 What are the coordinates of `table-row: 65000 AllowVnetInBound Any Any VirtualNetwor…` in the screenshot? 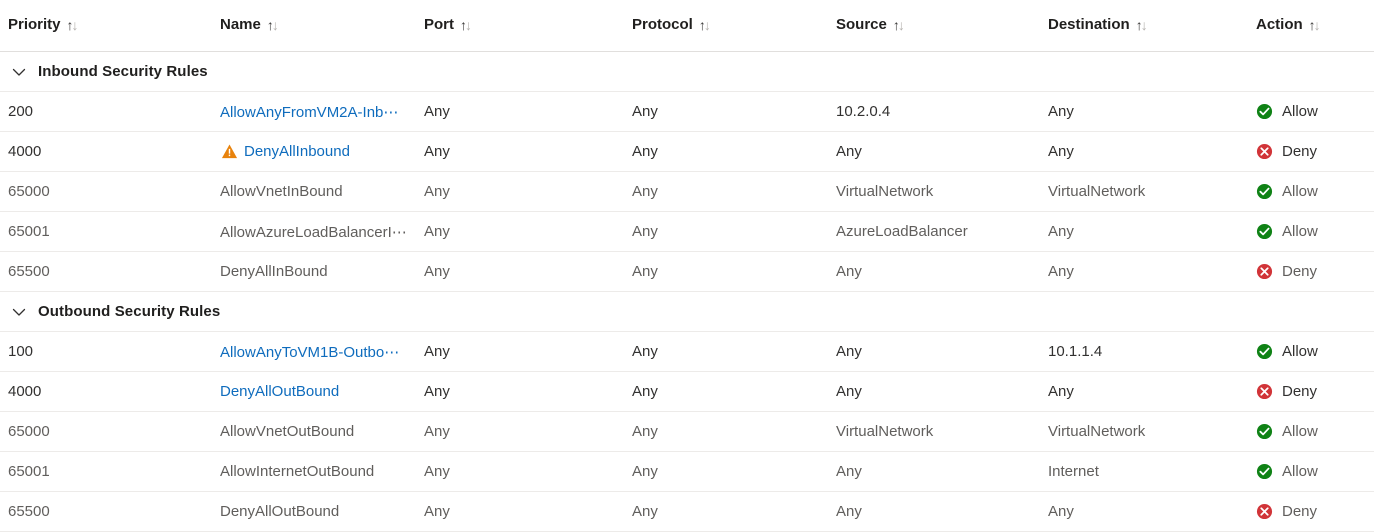 It's located at (687, 192).